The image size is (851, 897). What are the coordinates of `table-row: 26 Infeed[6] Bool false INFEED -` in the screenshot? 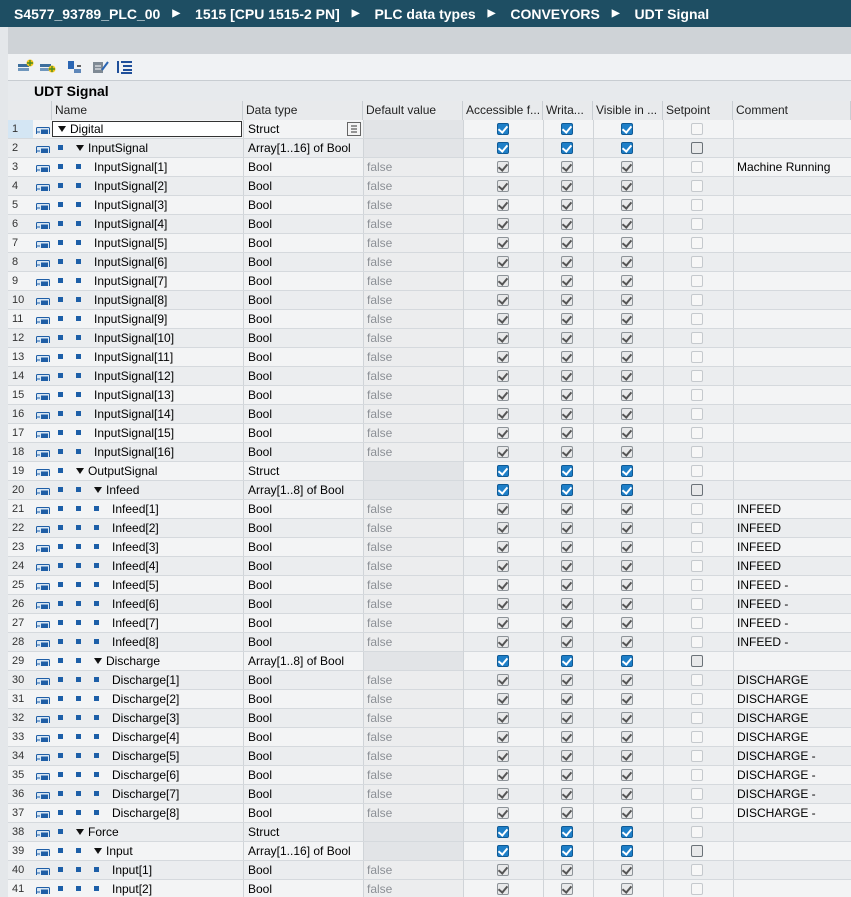 It's located at (429, 604).